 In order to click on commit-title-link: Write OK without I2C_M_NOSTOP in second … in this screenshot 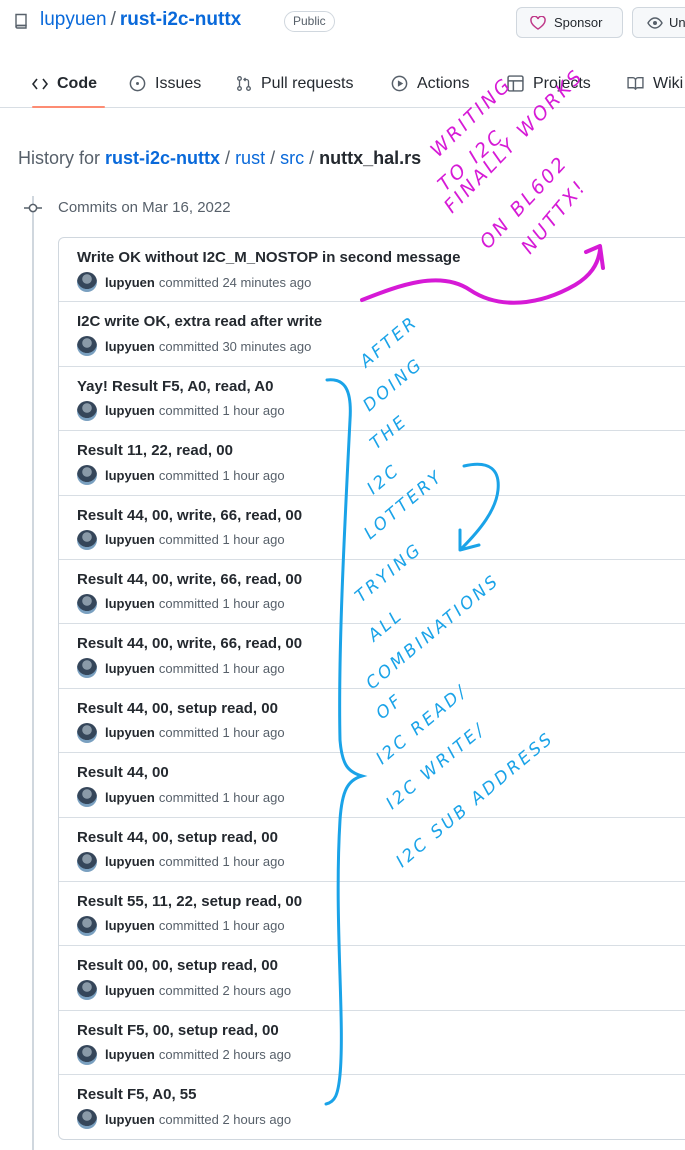, I will do `click(381, 257)`.